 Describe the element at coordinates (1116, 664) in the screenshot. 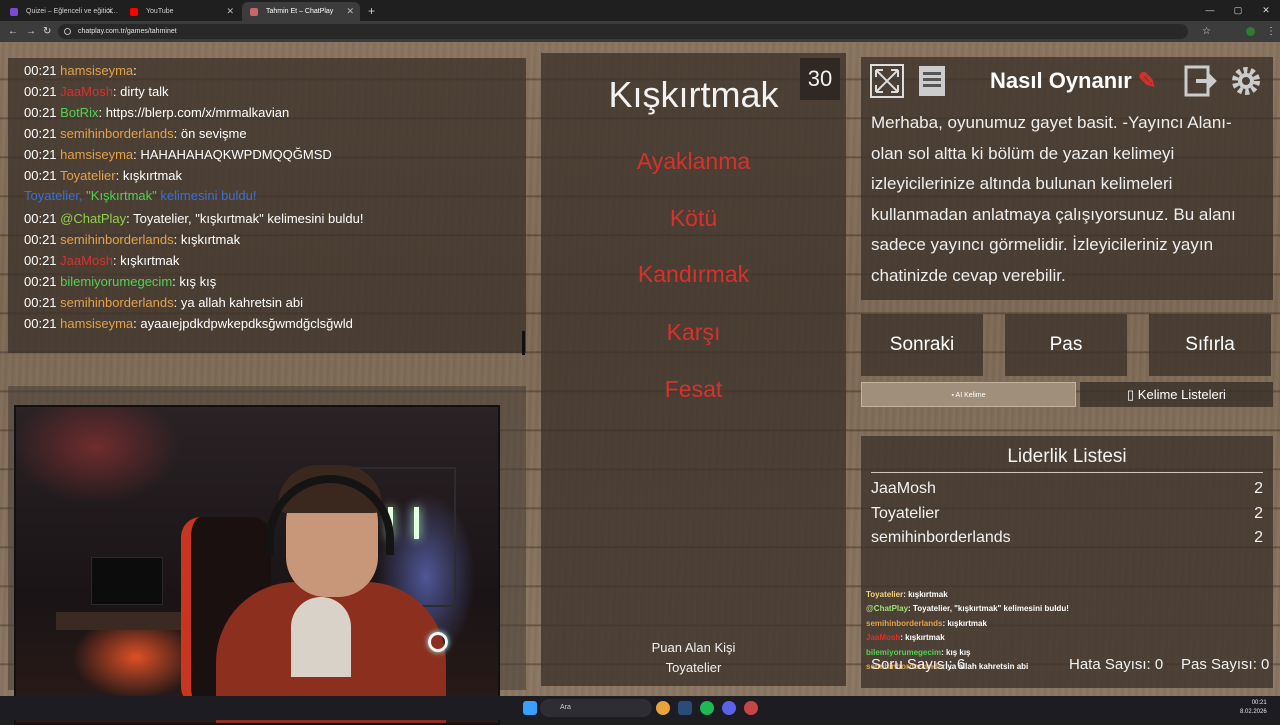

I see `error-counter: Hata Sayısı: 0` at that location.